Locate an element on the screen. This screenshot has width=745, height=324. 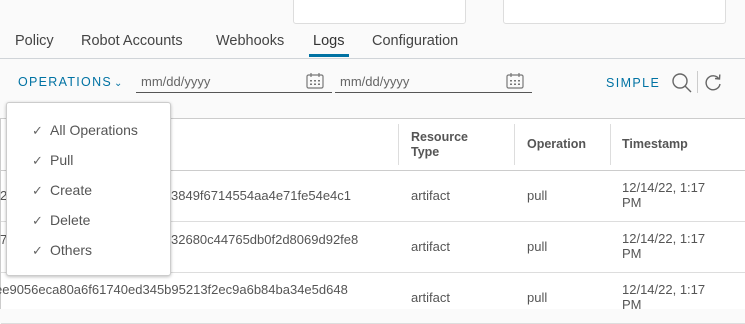
menu-item-pull: ✓ Pull is located at coordinates (52, 160).